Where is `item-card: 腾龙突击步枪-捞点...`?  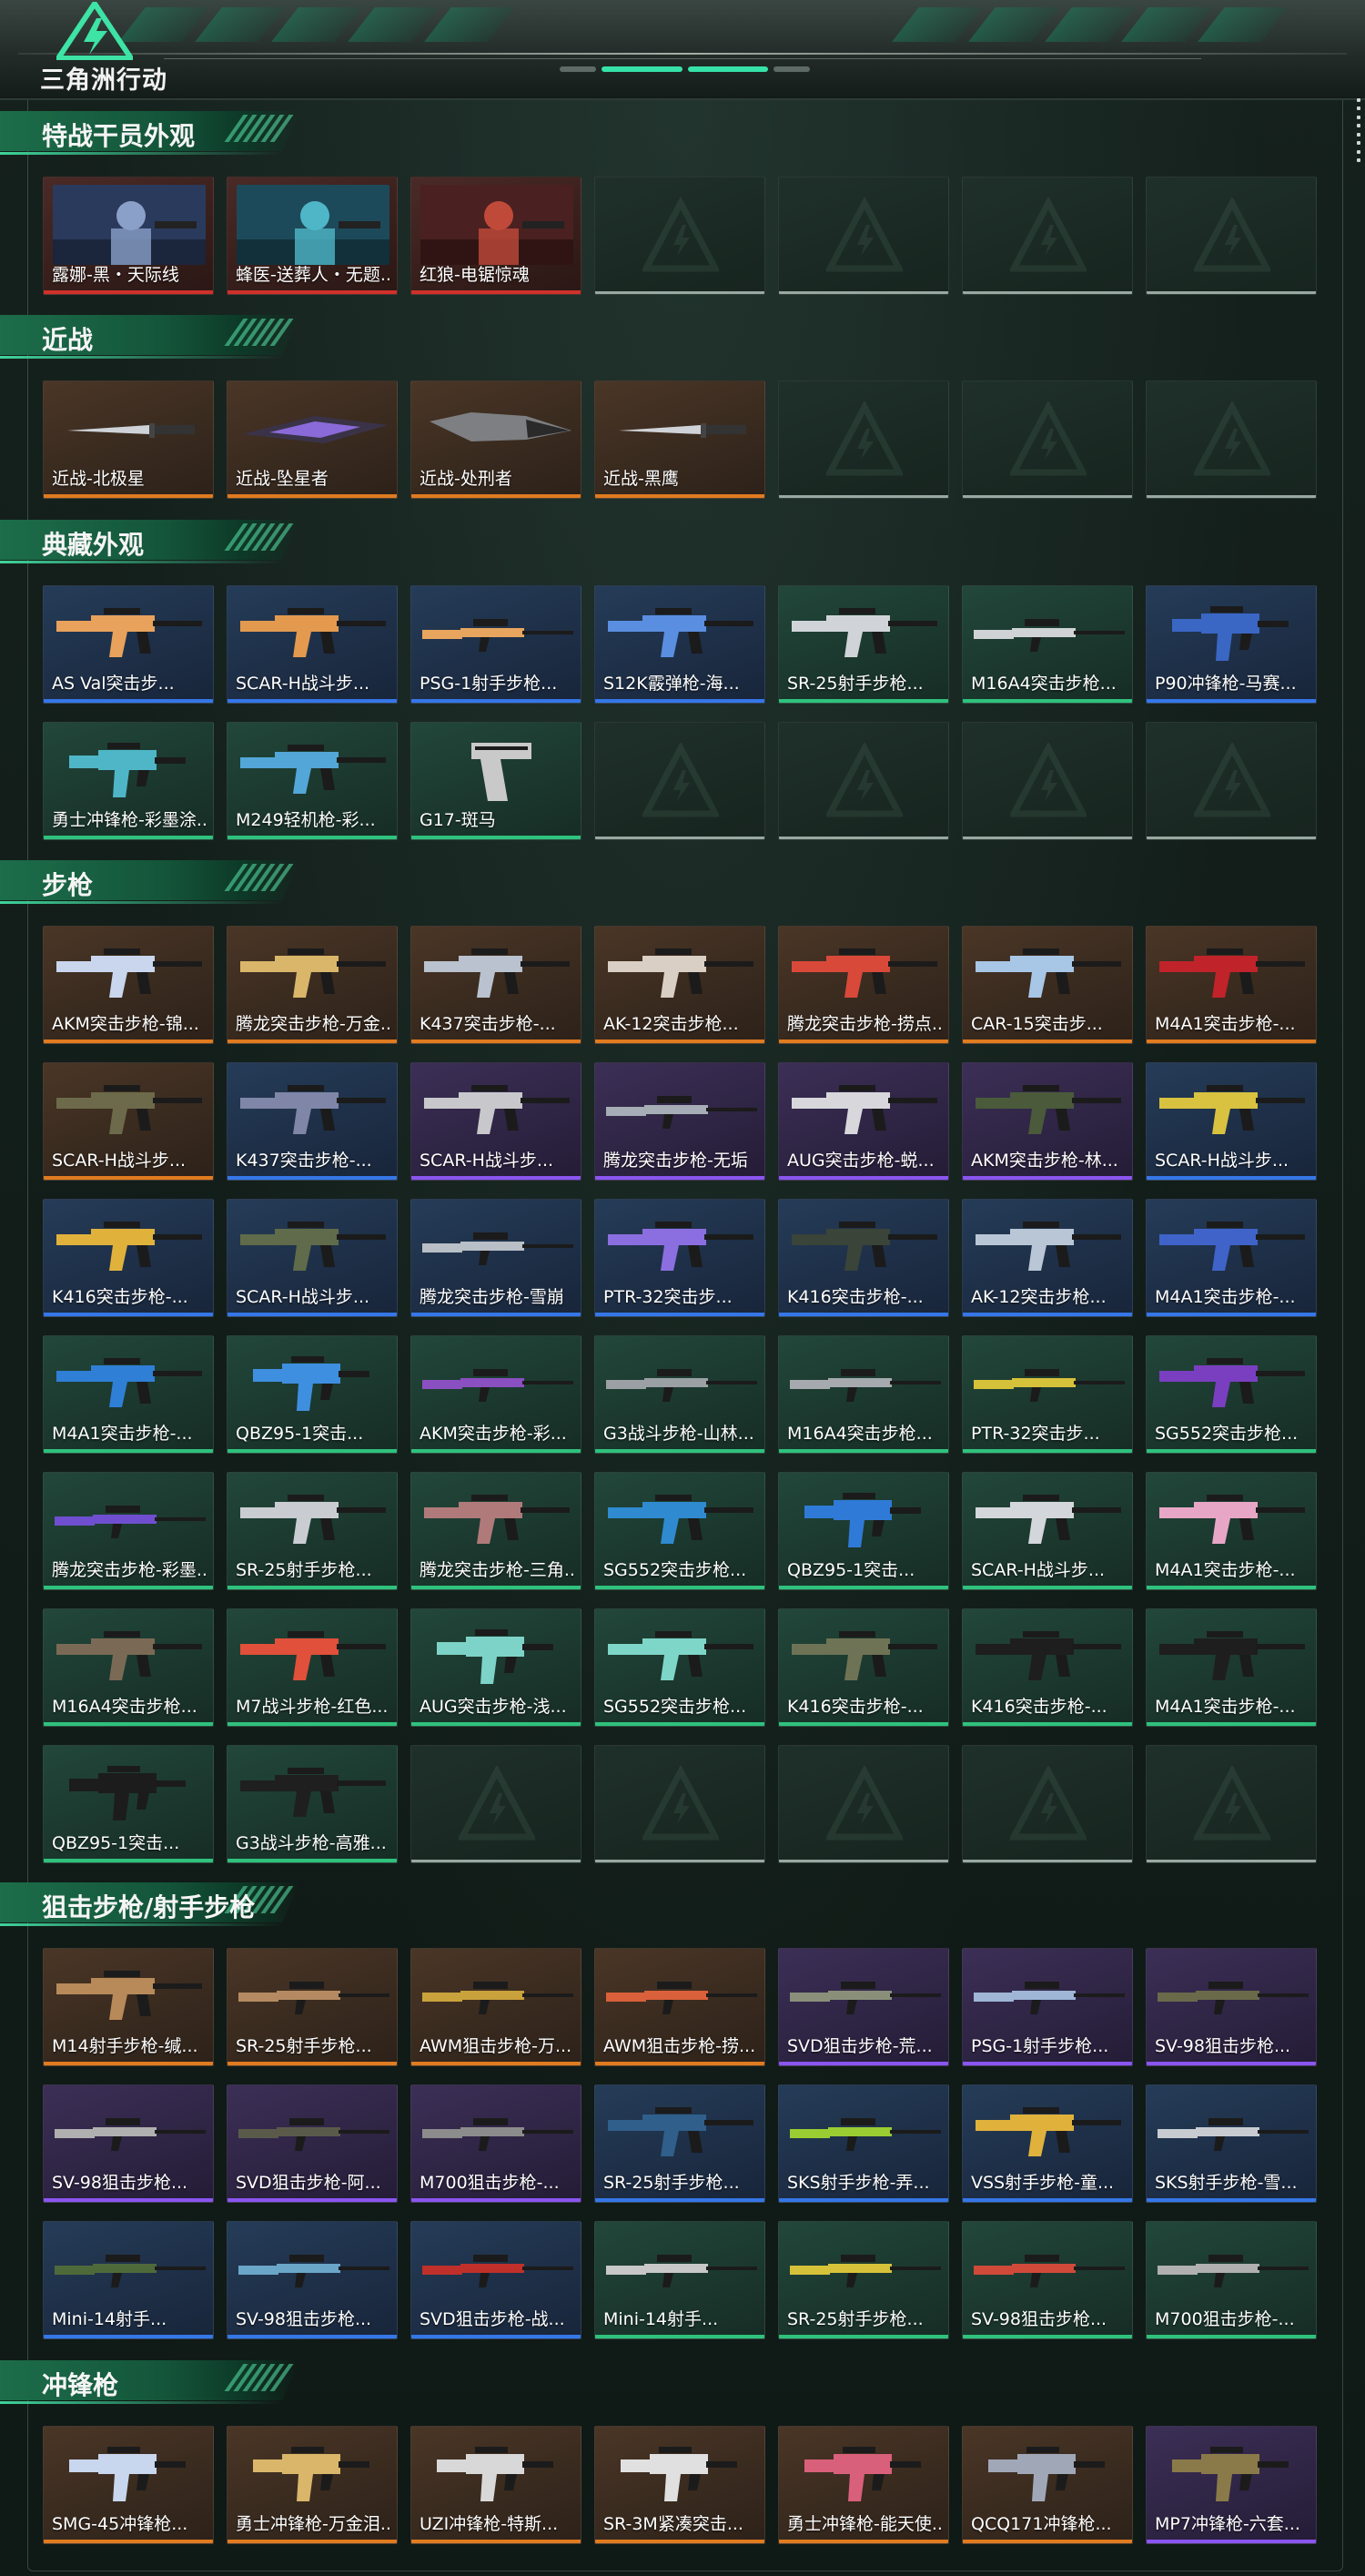 item-card: 腾龙突击步枪-捞点... is located at coordinates (864, 985).